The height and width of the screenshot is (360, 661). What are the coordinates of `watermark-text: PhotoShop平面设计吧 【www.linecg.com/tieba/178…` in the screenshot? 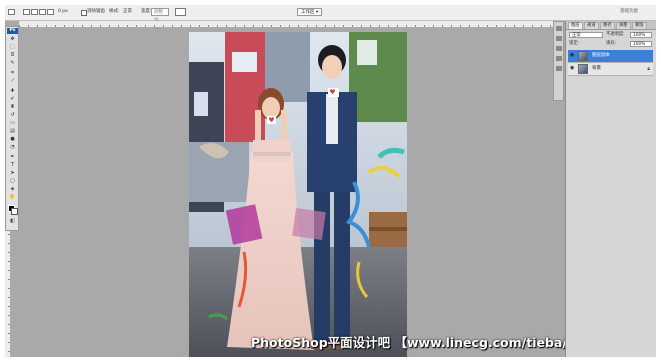 It's located at (433, 342).